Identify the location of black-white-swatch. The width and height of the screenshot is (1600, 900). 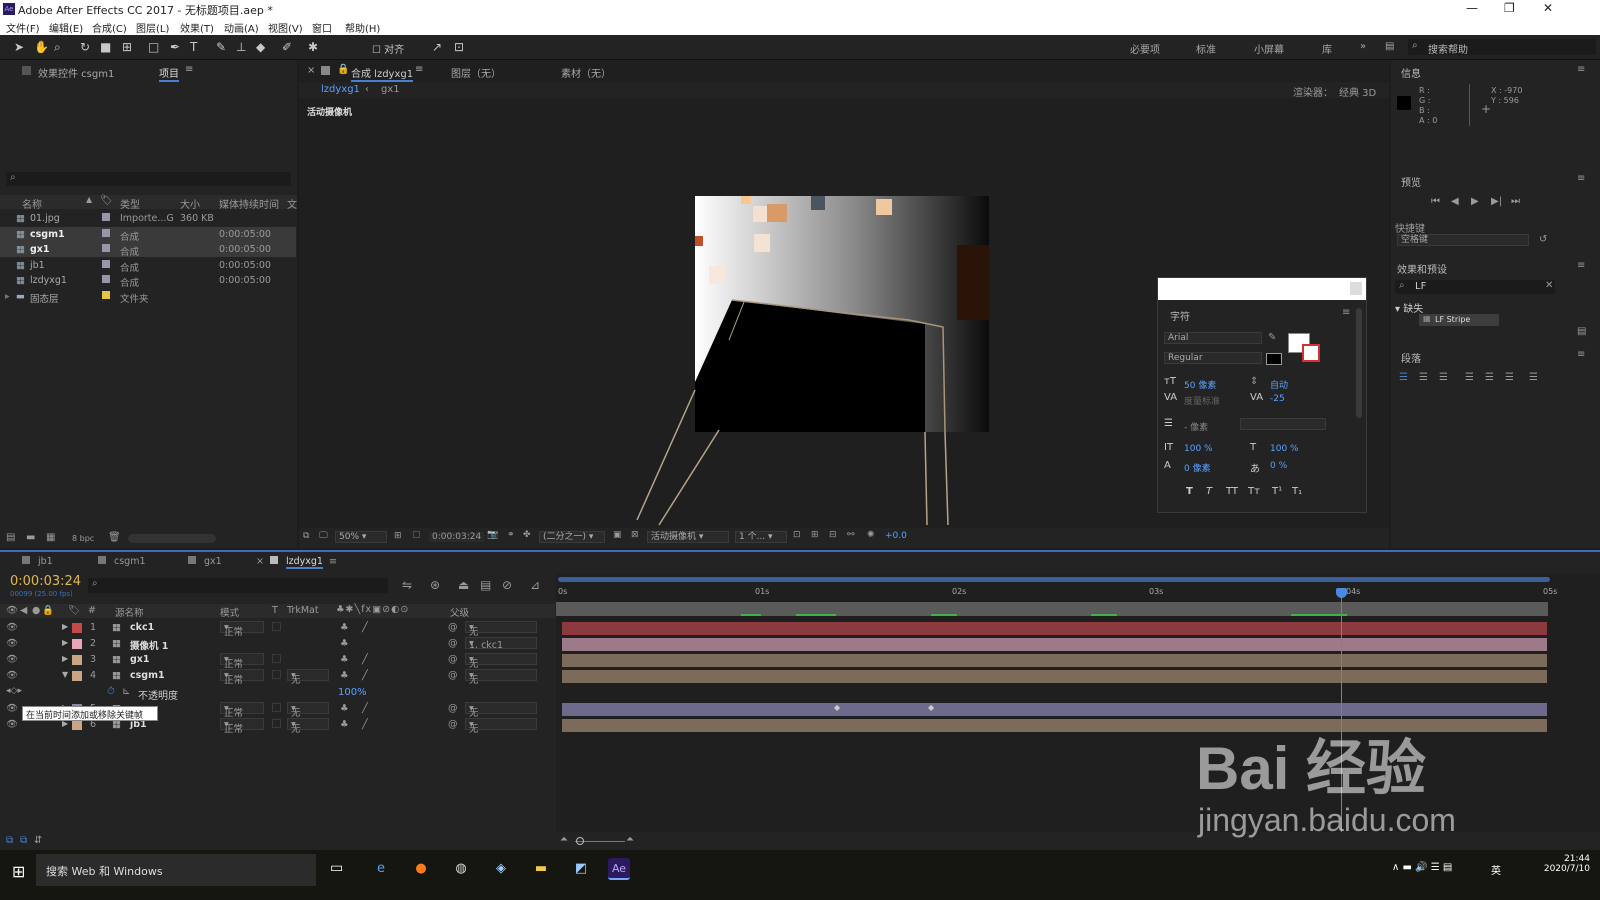
(1274, 359).